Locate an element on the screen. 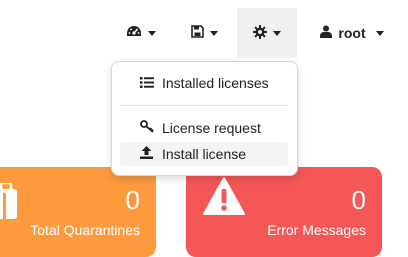 This screenshot has width=408, height=257. license-request-item: License request is located at coordinates (204, 128).